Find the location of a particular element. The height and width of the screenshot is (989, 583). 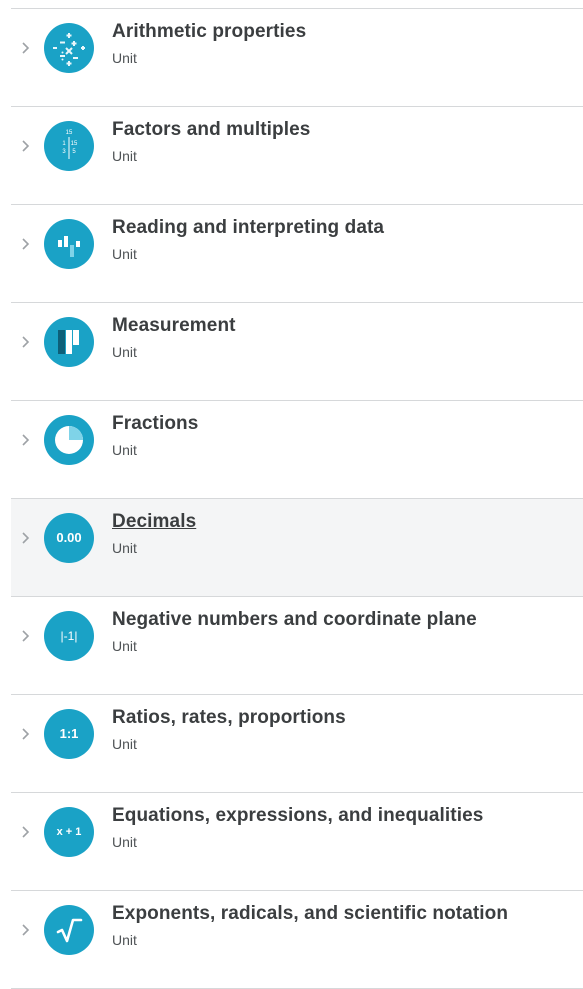

absolute-value-icon: |-1| is located at coordinates (69, 636).